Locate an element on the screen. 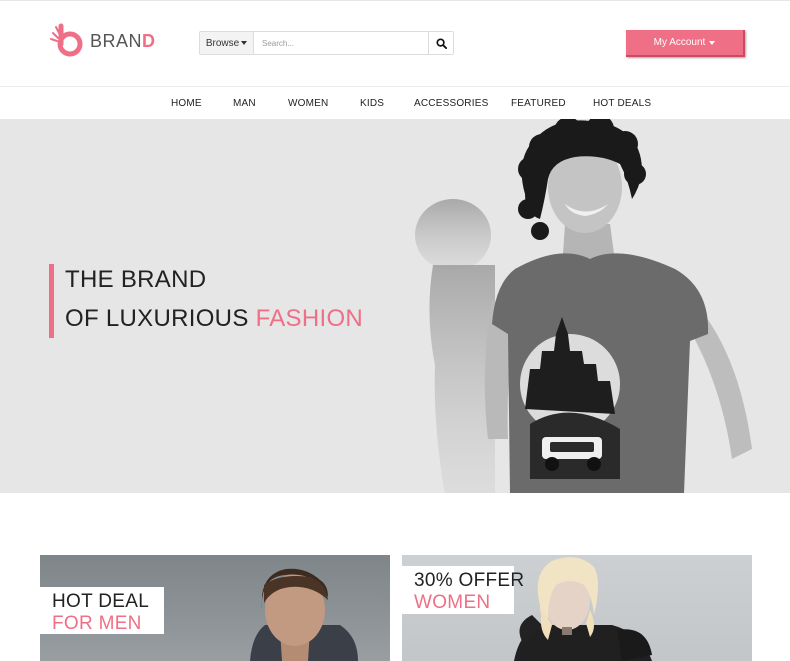  promo-women-line2: WOMEN is located at coordinates (452, 602).